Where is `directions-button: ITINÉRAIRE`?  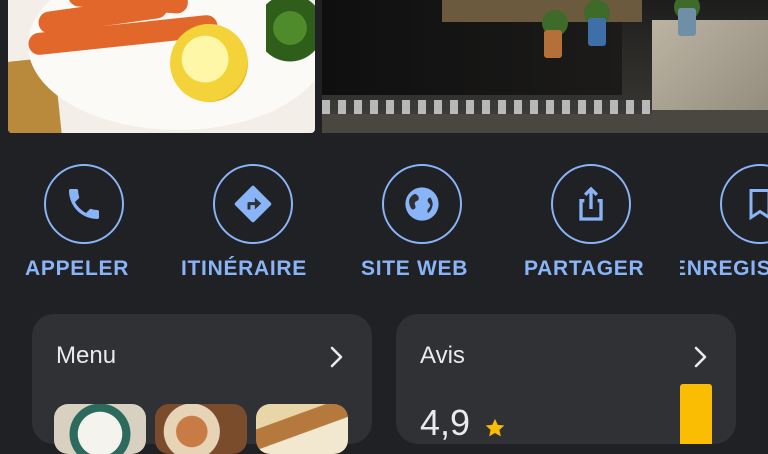 directions-button: ITINÉRAIRE is located at coordinates (255, 222).